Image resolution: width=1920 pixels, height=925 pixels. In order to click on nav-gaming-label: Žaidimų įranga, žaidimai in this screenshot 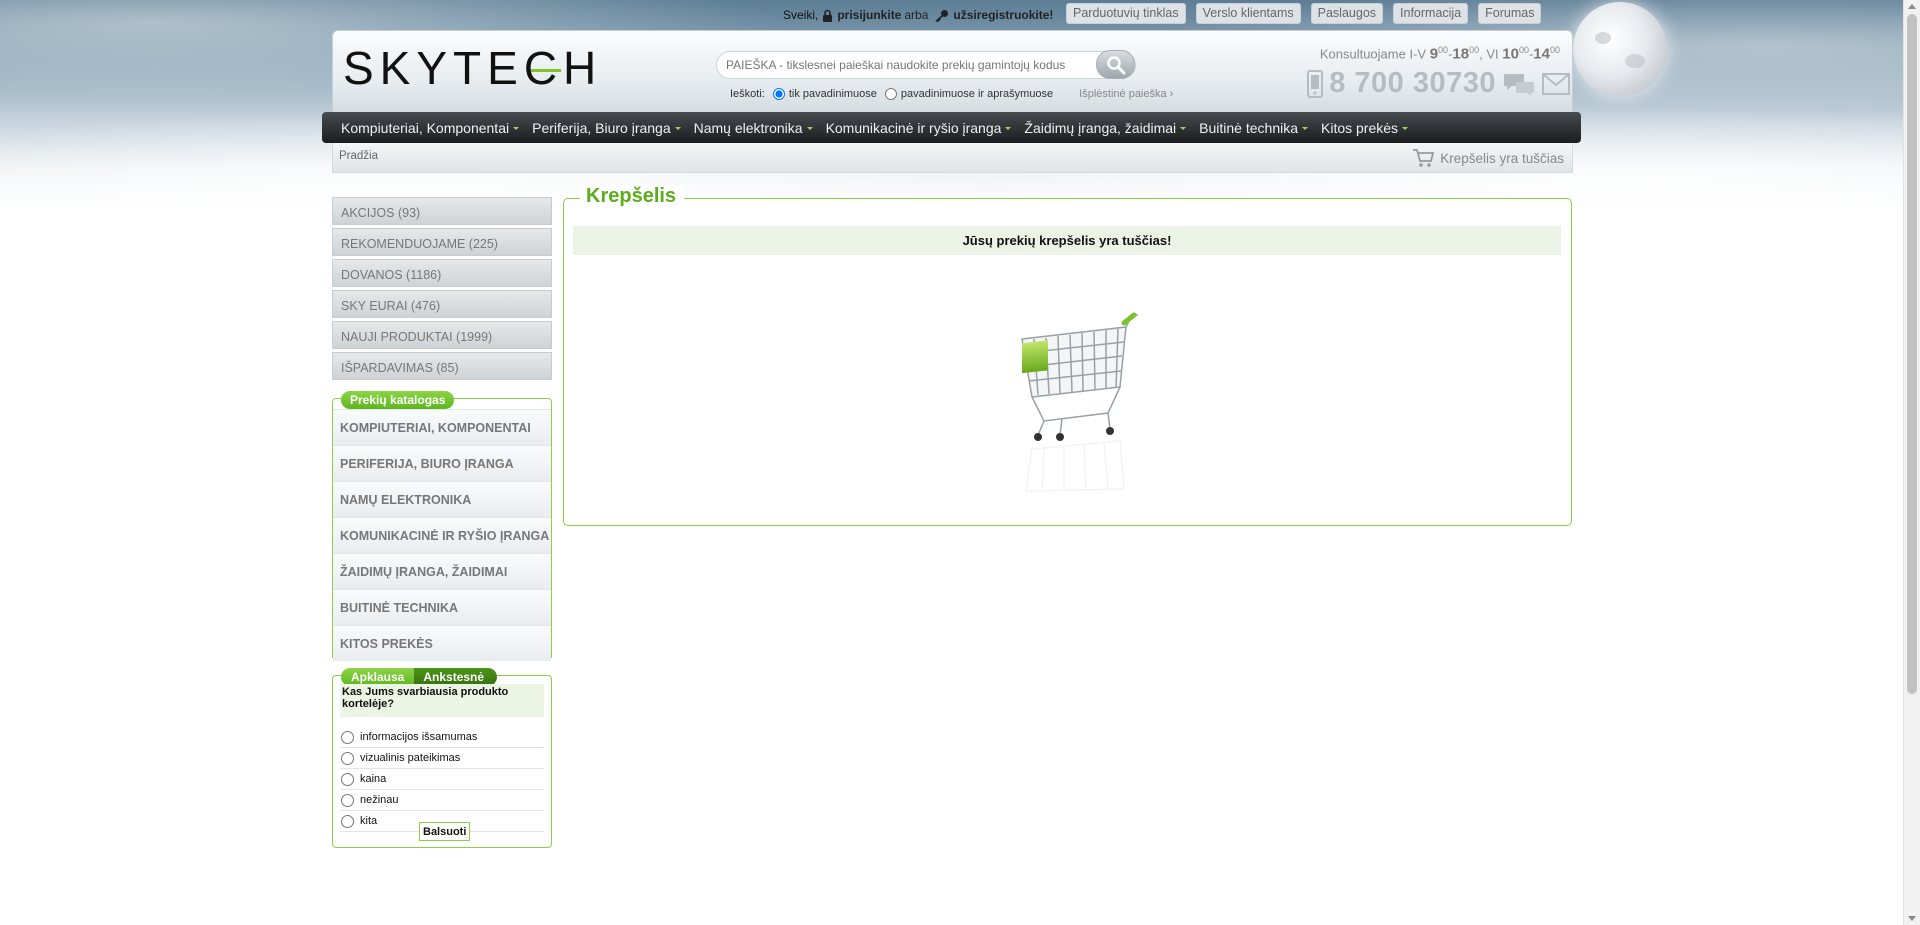, I will do `click(1100, 127)`.